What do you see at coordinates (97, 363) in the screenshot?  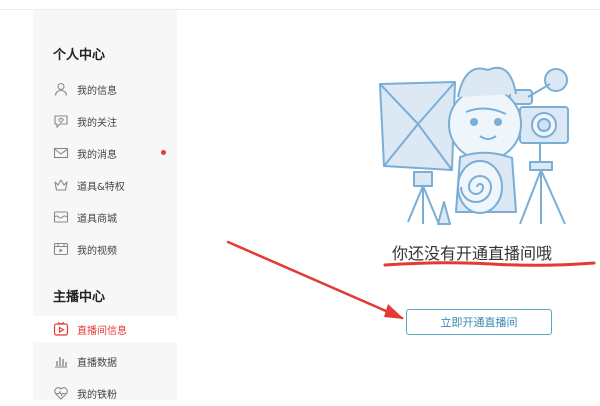 I see `sidebar-item-label: 直播数据` at bounding box center [97, 363].